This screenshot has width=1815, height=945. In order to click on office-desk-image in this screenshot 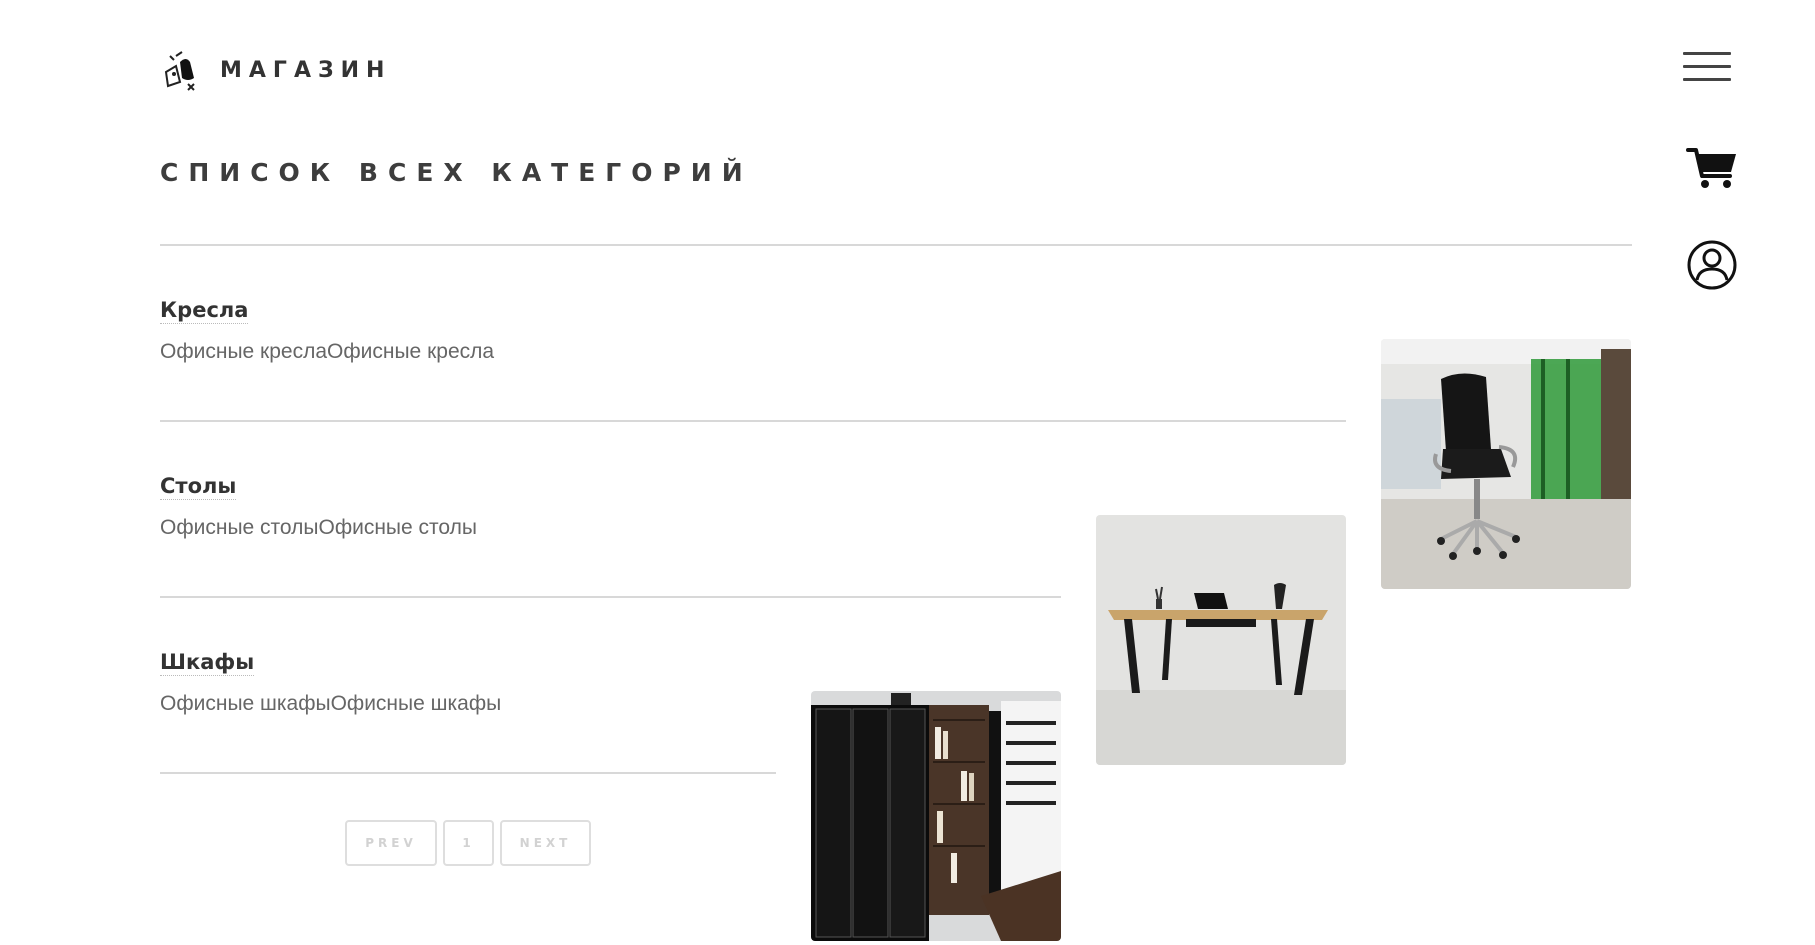, I will do `click(1221, 640)`.